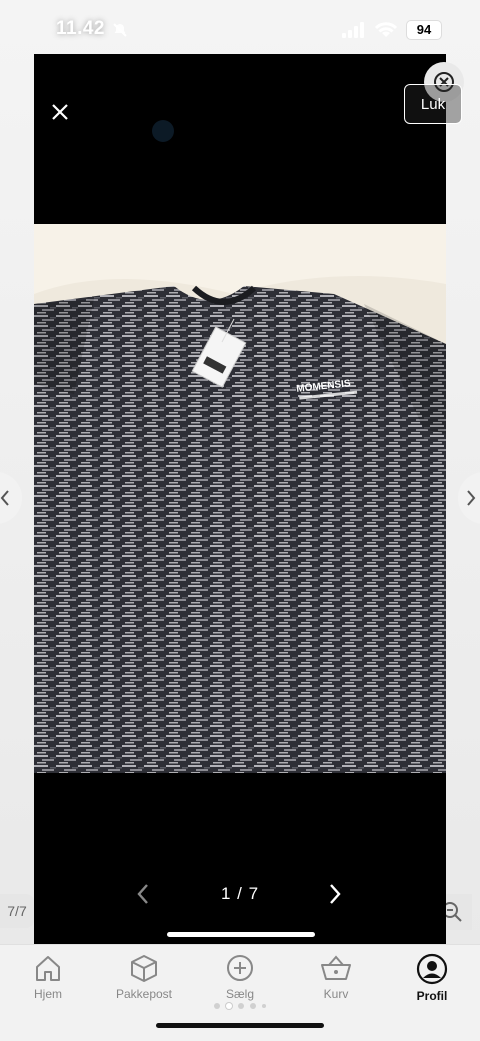 The height and width of the screenshot is (1041, 480). I want to click on chevron-right-icon, so click(471, 498).